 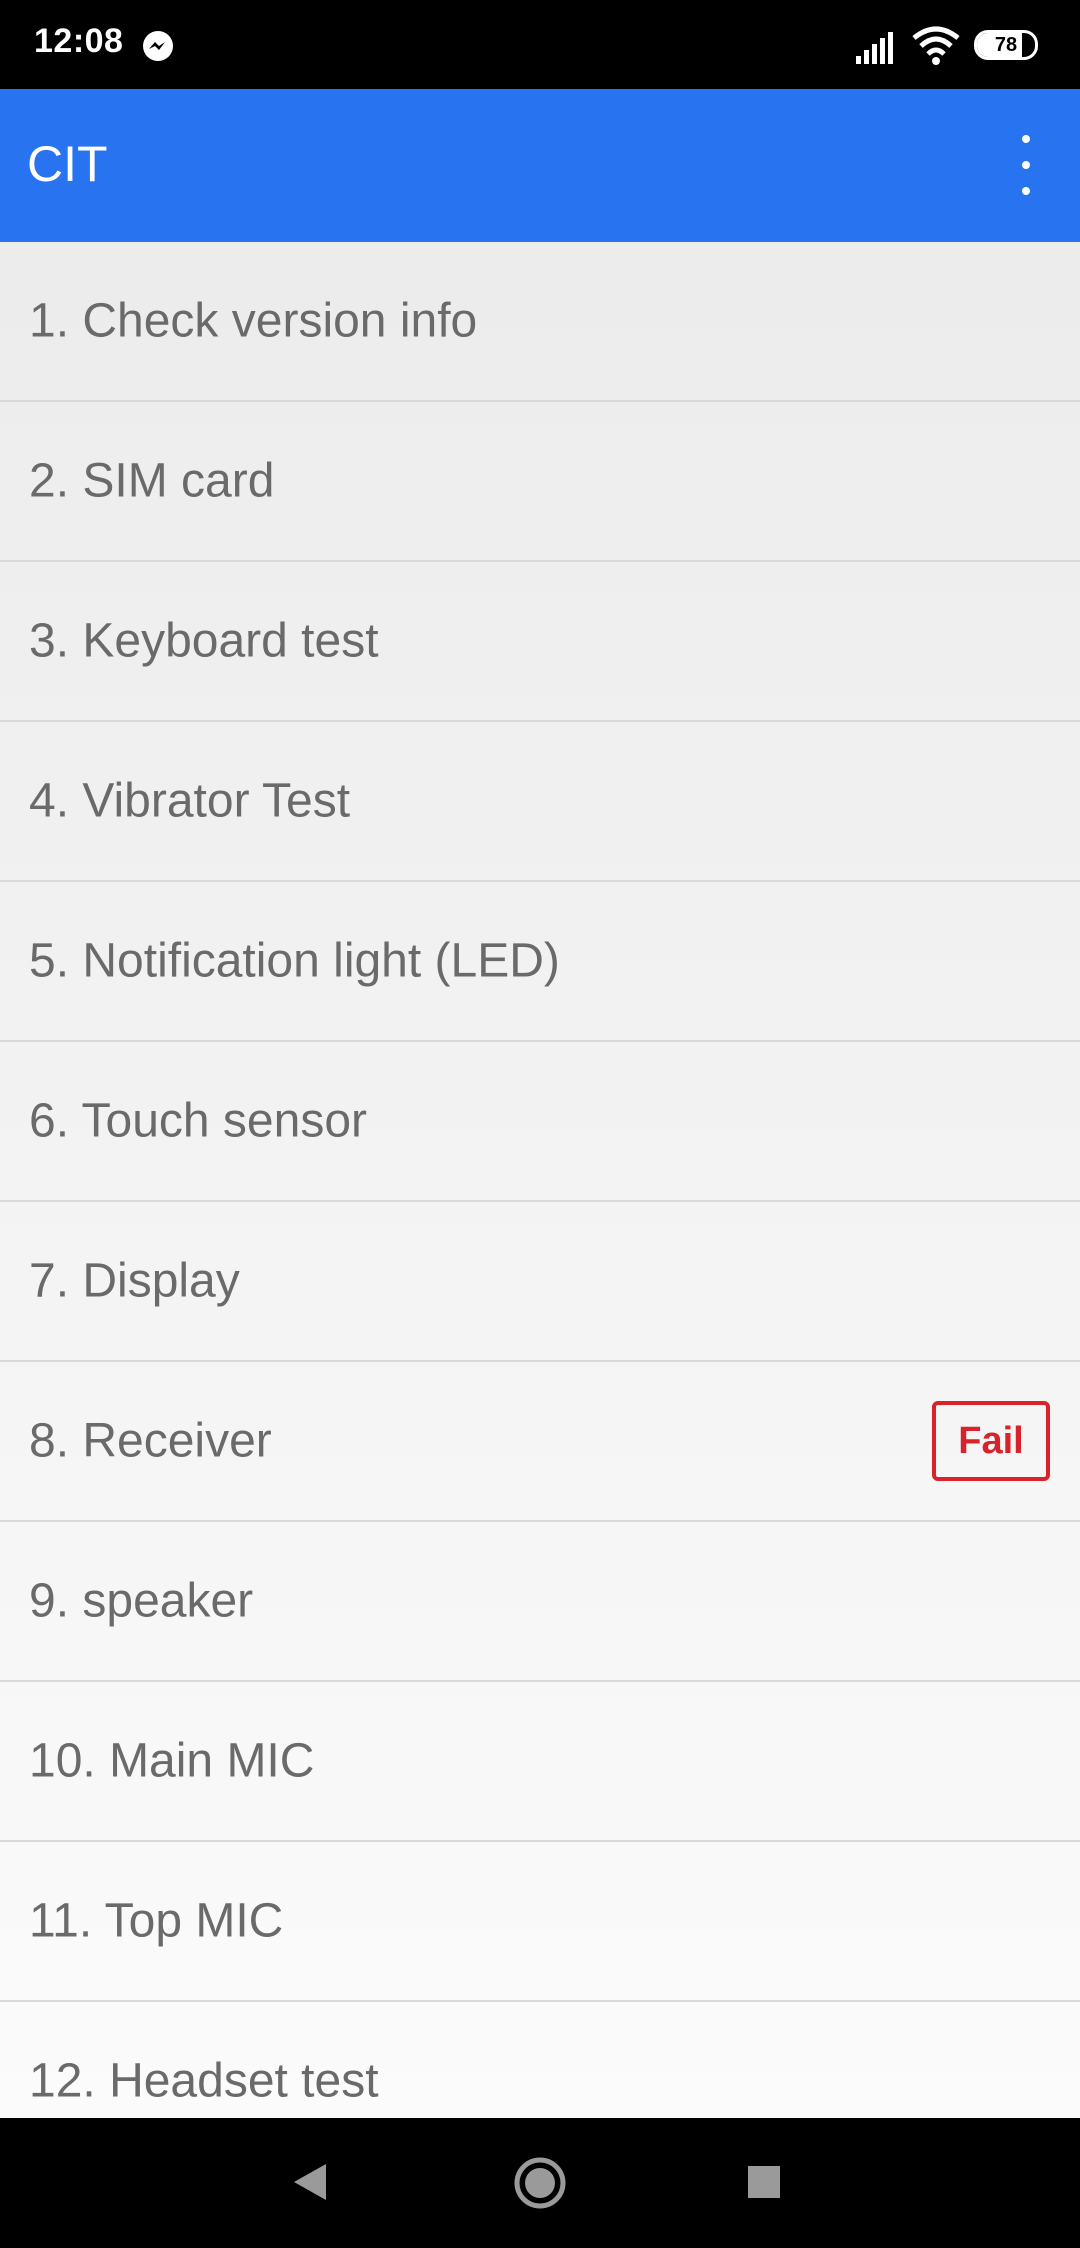 I want to click on list-item: 3. Keyboard test, so click(x=540, y=642).